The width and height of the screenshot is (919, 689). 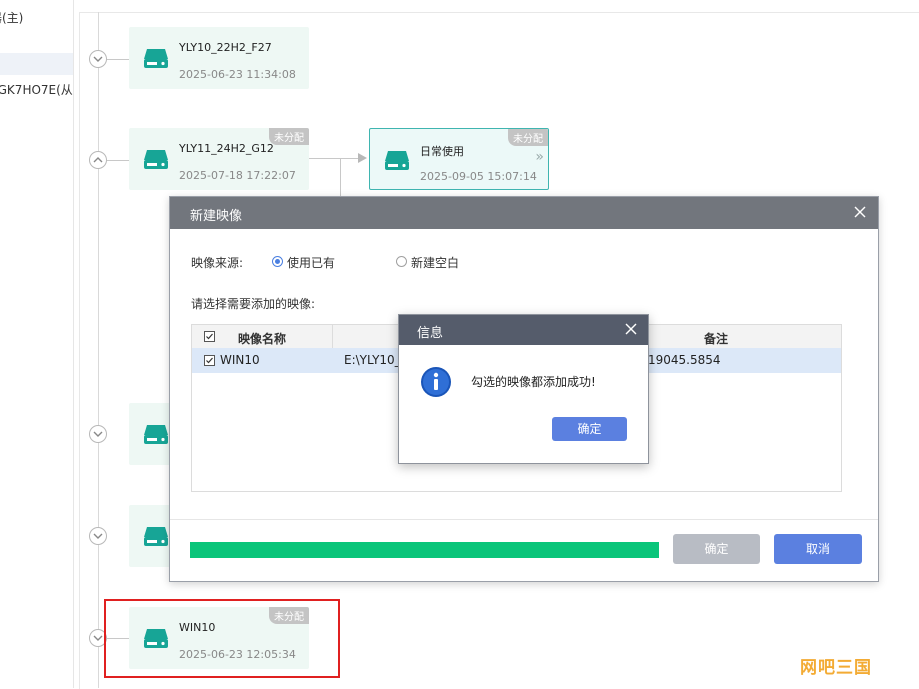 What do you see at coordinates (524, 519) in the screenshot?
I see `dialog-divider` at bounding box center [524, 519].